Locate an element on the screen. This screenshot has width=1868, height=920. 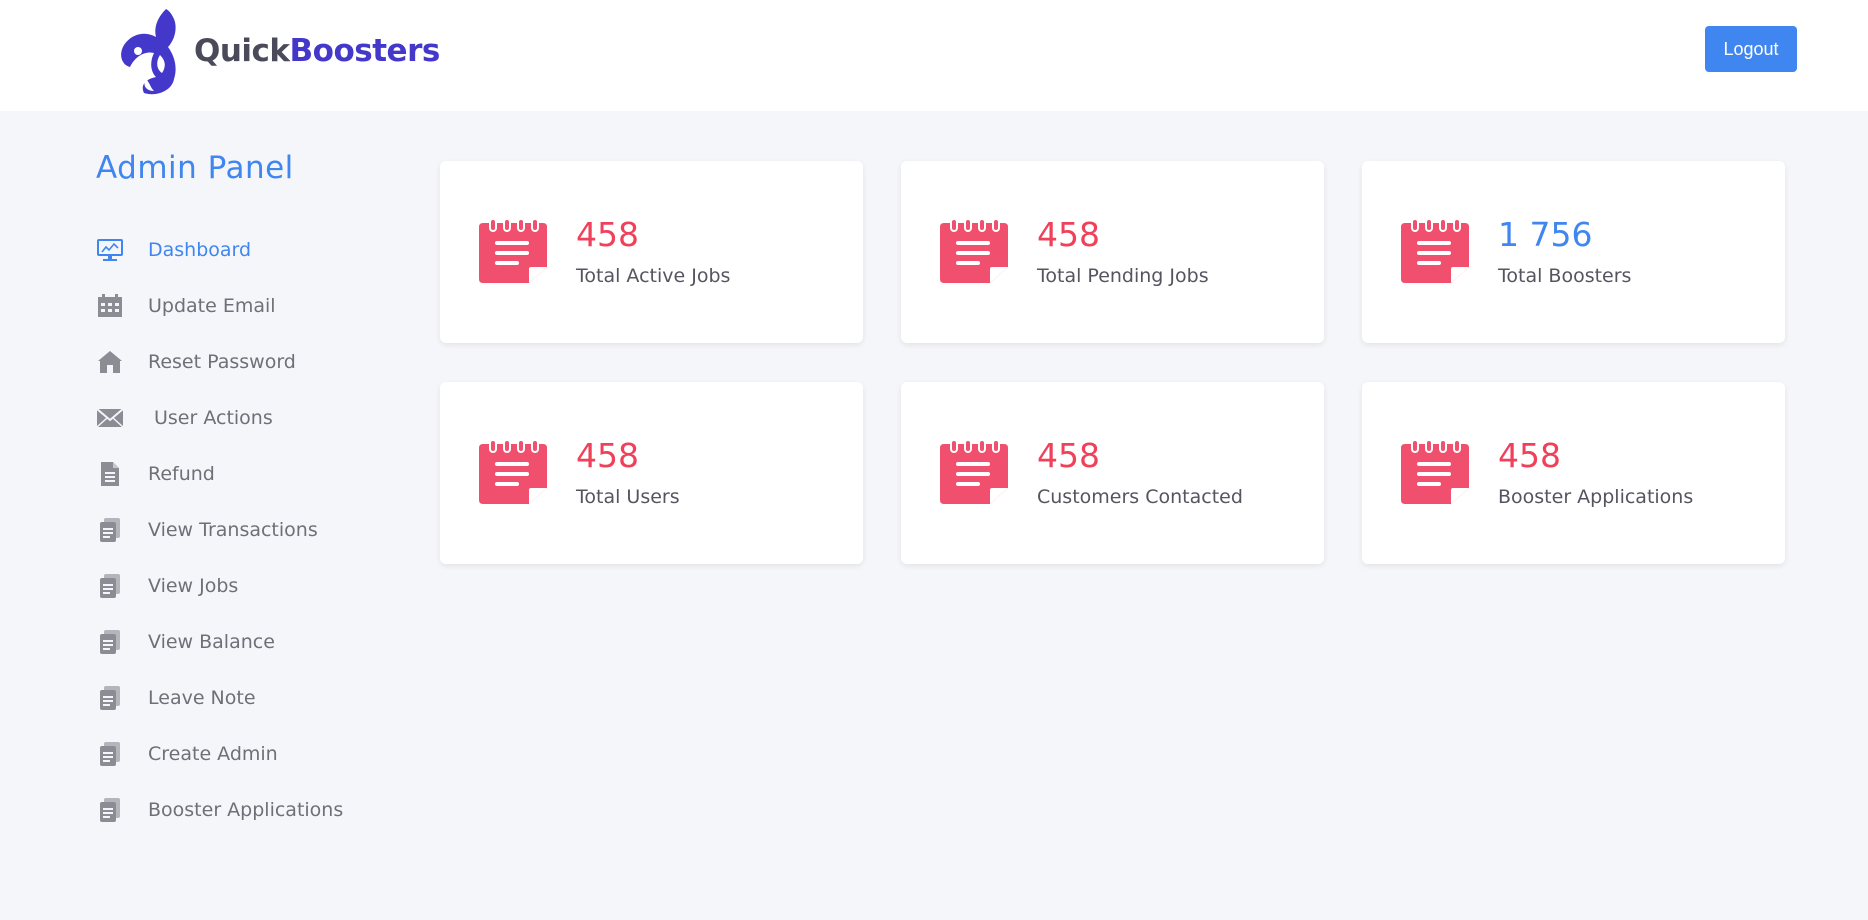
sidebar-item-user-actions: User Actions is located at coordinates (246, 418).